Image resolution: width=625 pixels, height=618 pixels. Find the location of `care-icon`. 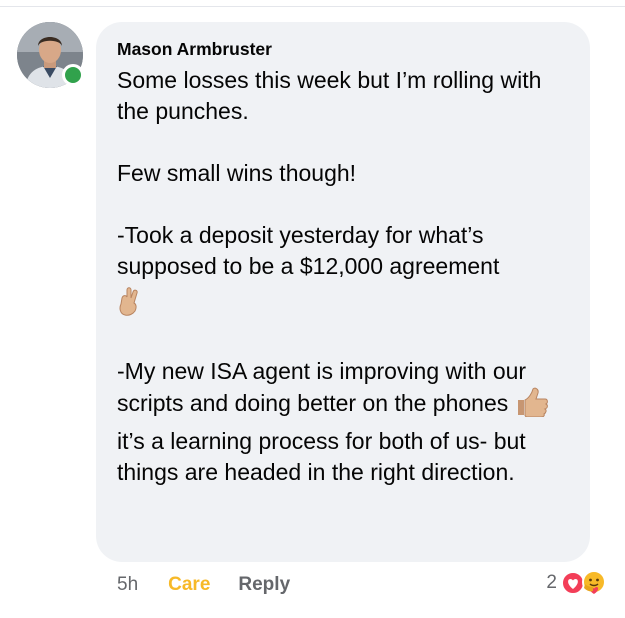

care-icon is located at coordinates (594, 582).